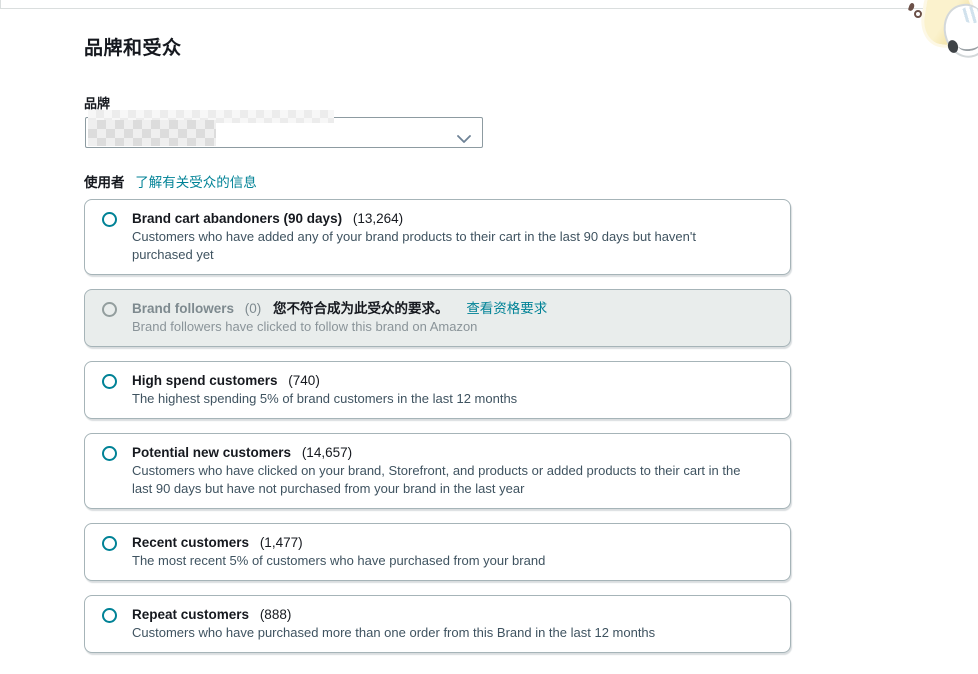 The width and height of the screenshot is (978, 674). Describe the element at coordinates (378, 218) in the screenshot. I see `audience-count: (13,264)` at that location.